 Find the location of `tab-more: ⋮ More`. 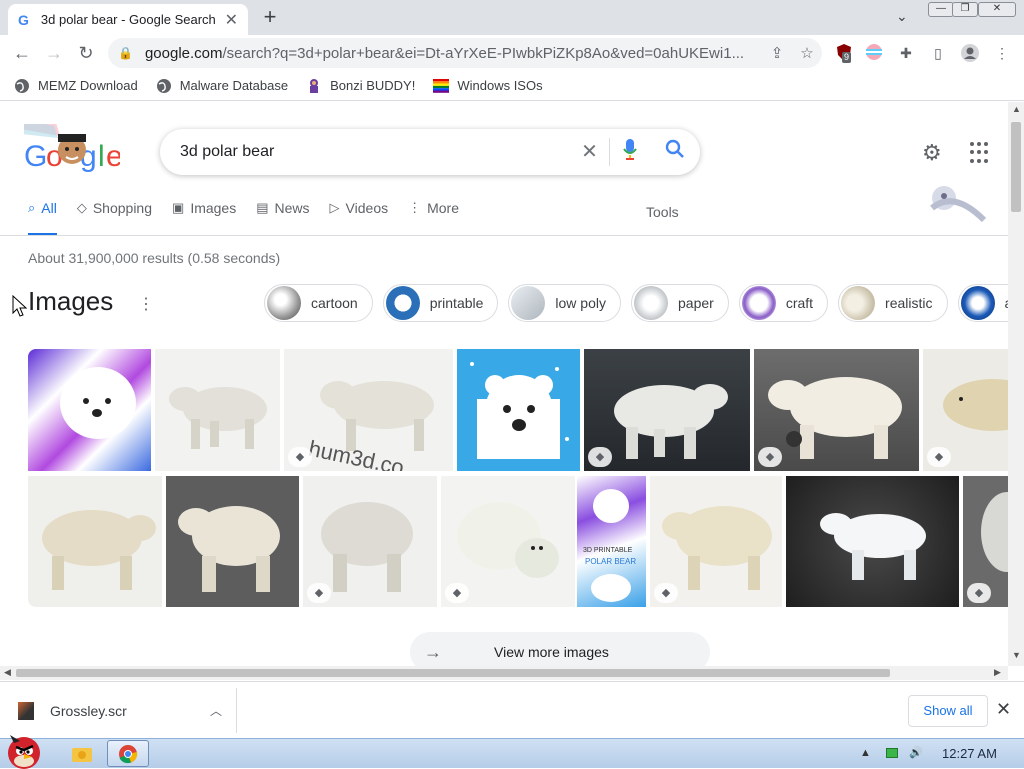

tab-more: ⋮ More is located at coordinates (433, 218).